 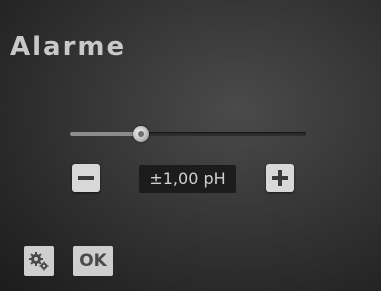 What do you see at coordinates (187, 179) in the screenshot?
I see `ph-tolerance-value: ±1,00 pH` at bounding box center [187, 179].